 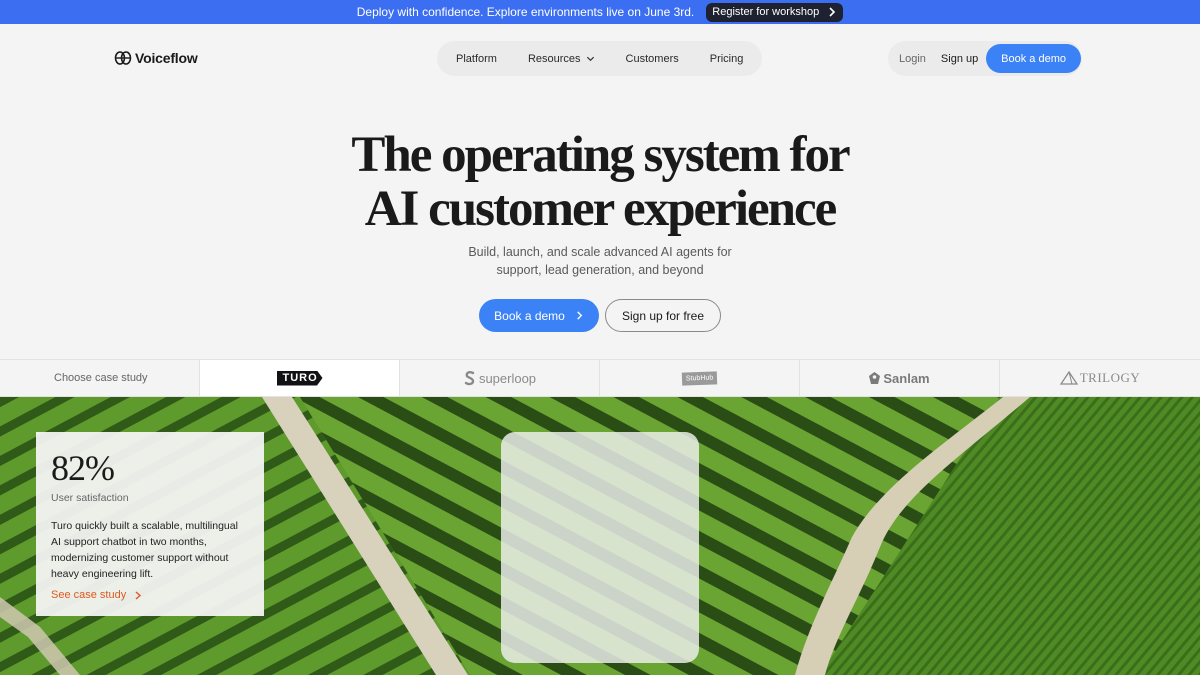 I want to click on main-nav: Platform Resources Customers Pricing, so click(x=599, y=58).